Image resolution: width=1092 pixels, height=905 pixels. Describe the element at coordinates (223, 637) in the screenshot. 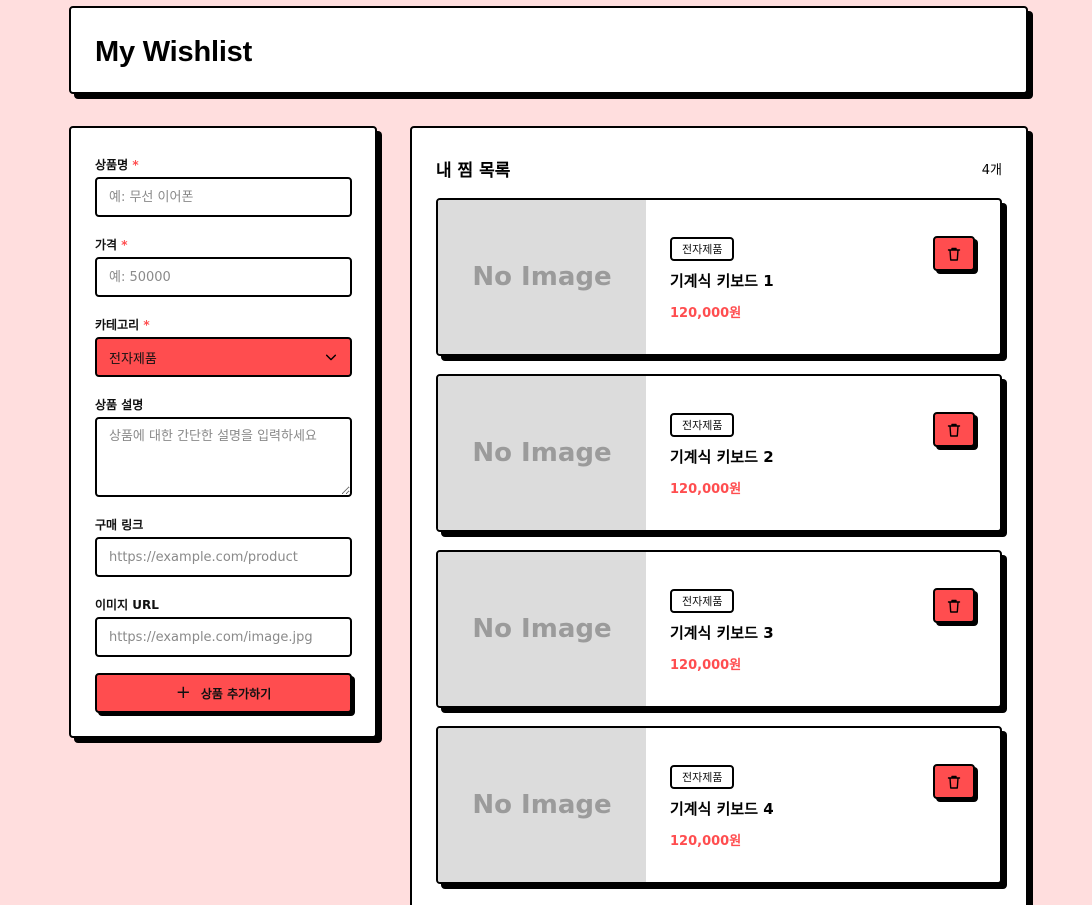

I see `image-url-input` at that location.